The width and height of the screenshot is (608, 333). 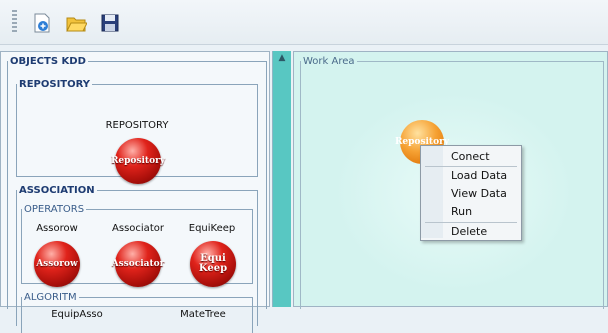 I want to click on assorow-label: Assorow, so click(x=57, y=228).